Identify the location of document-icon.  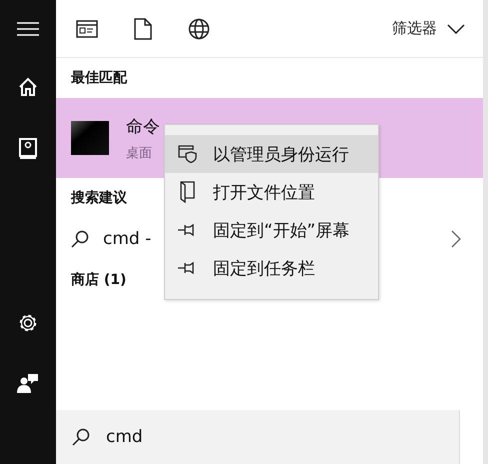
(143, 29).